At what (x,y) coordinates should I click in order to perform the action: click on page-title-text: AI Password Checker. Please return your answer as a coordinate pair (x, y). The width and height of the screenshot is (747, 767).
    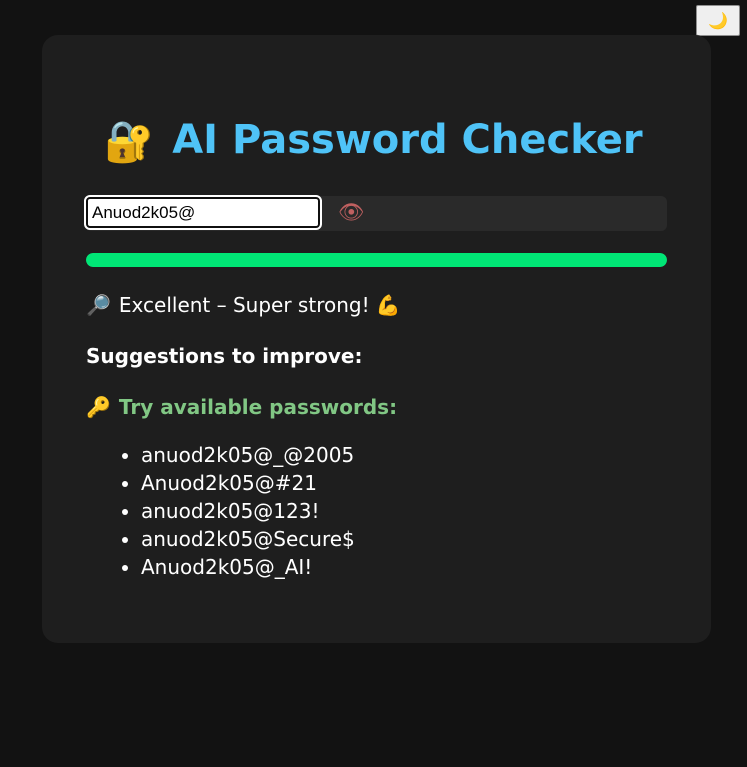
    Looking at the image, I should click on (407, 140).